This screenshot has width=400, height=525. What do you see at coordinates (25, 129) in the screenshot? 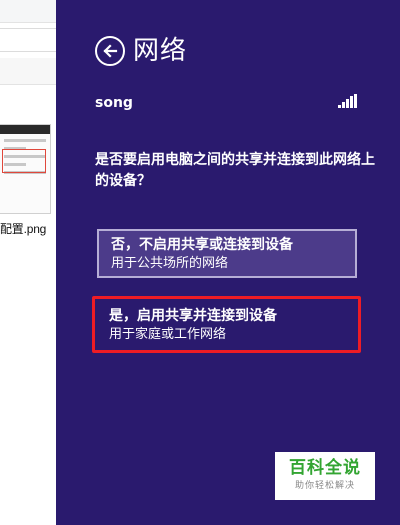
I see `thumbnail-header` at bounding box center [25, 129].